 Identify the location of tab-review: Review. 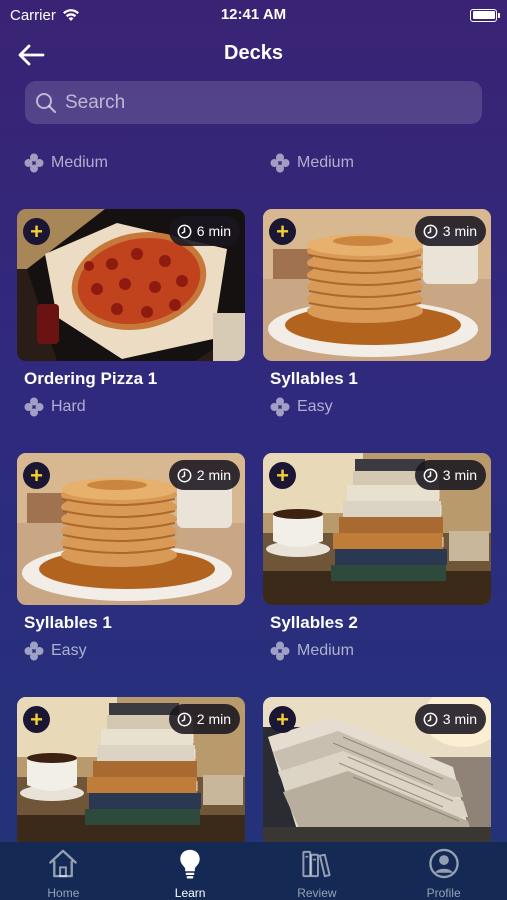
(317, 871).